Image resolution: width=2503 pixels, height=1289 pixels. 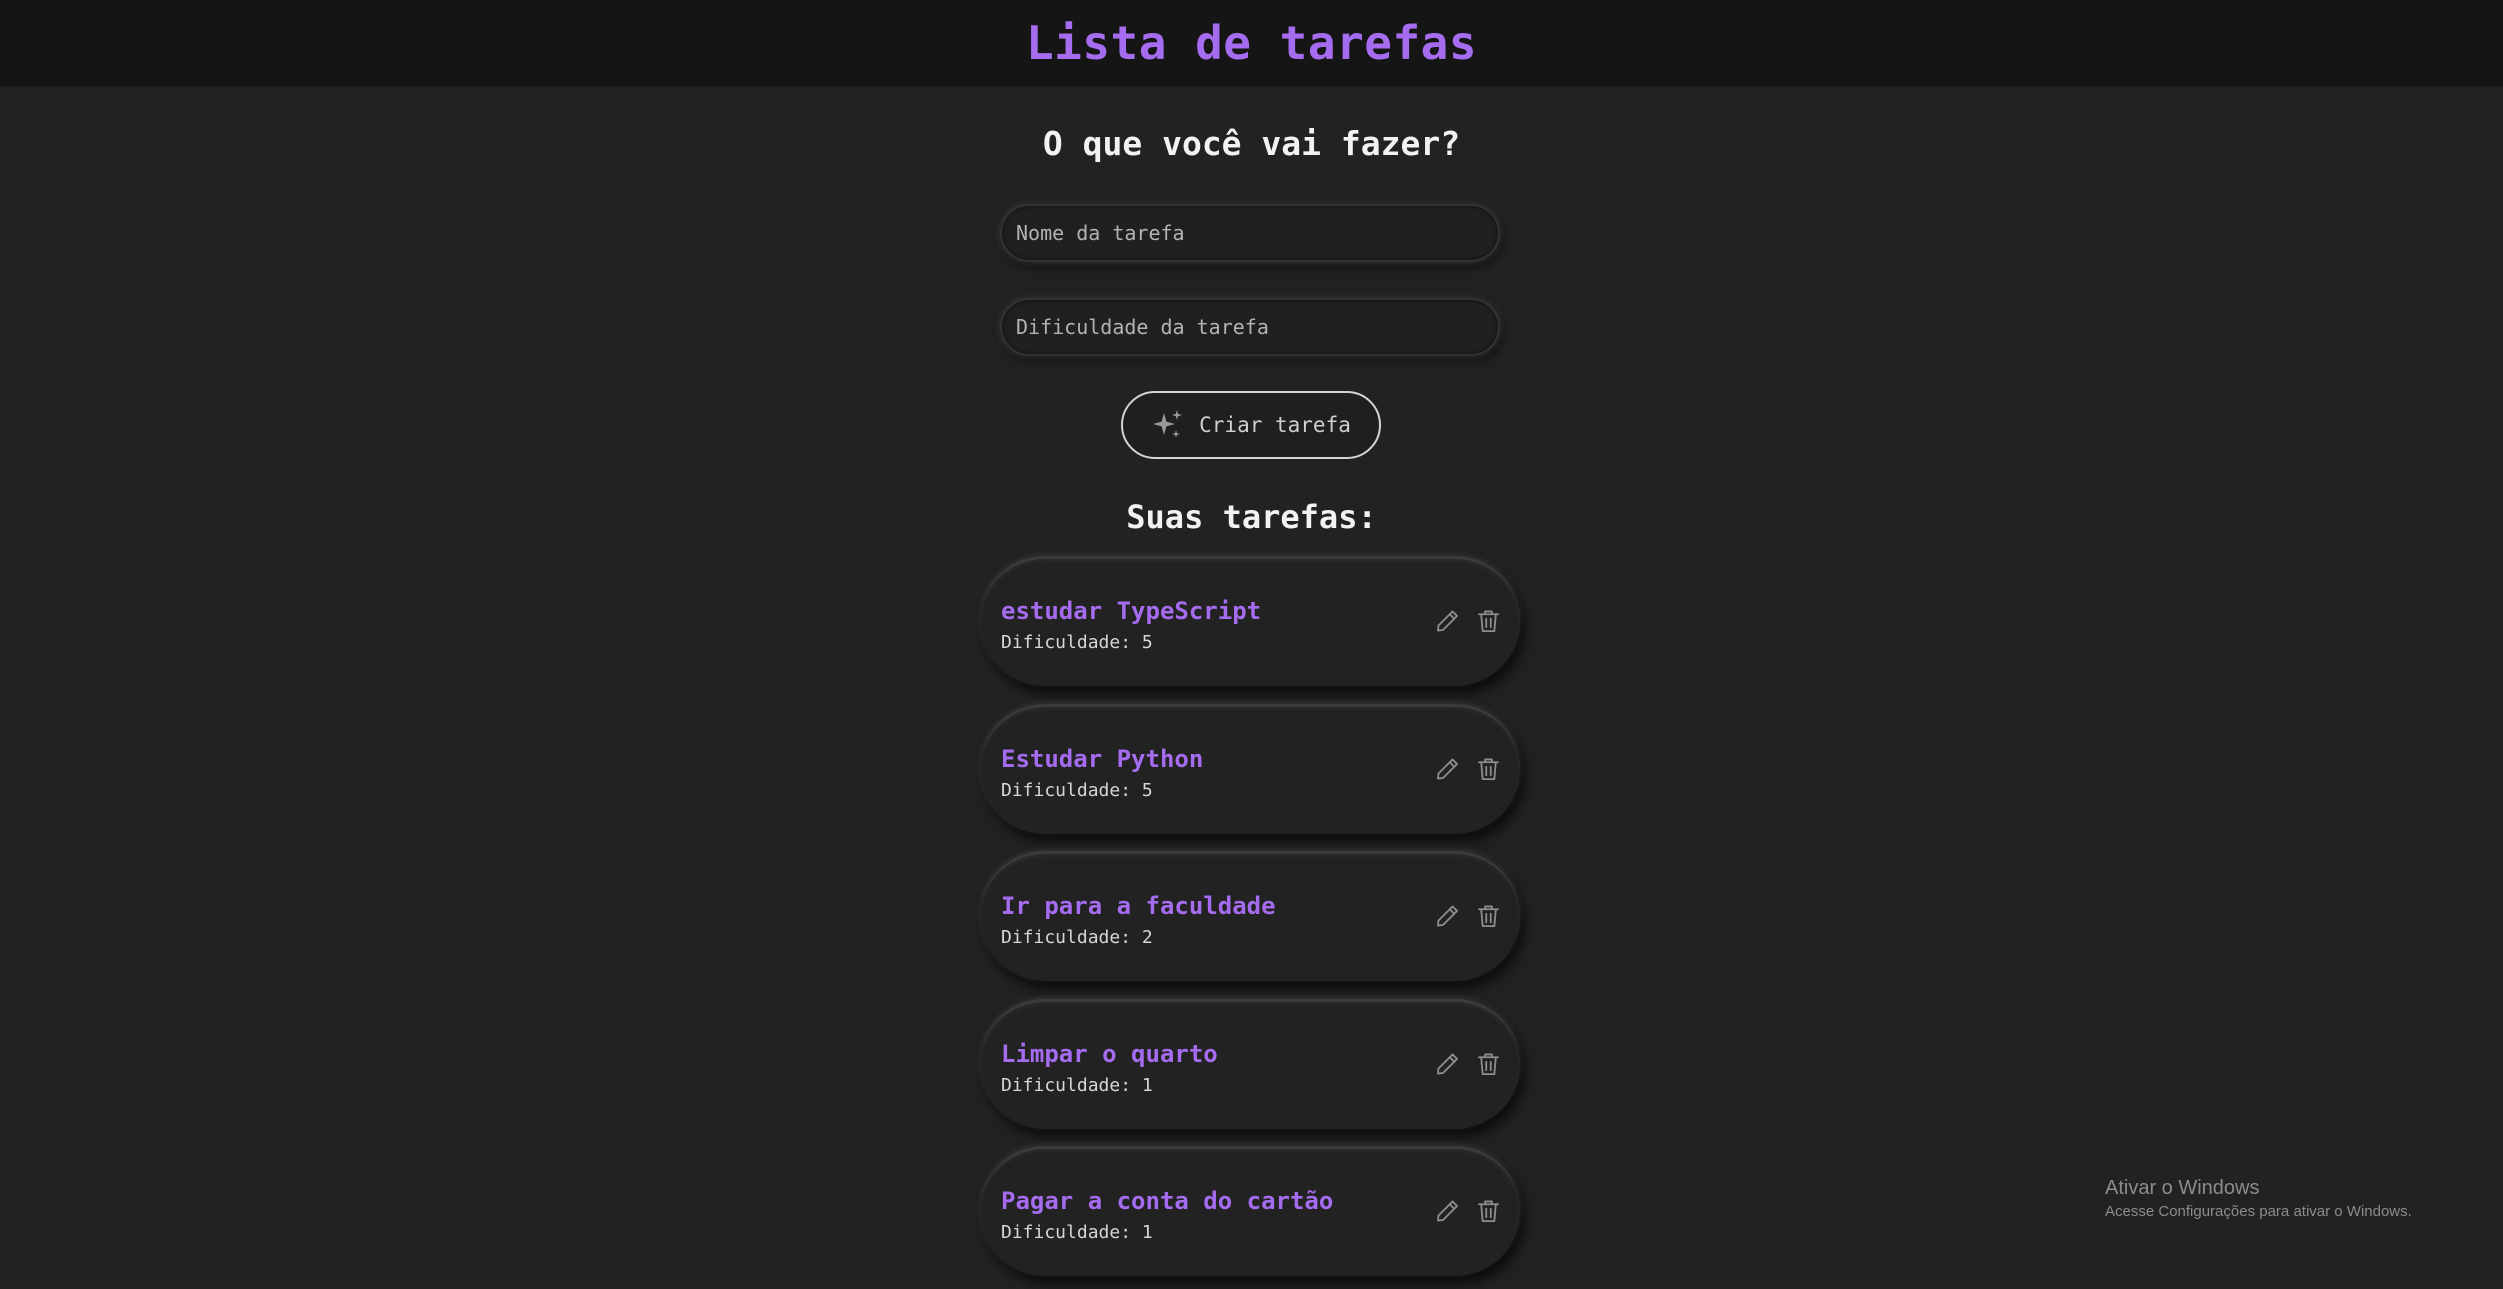 I want to click on task-name-input, so click(x=1250, y=233).